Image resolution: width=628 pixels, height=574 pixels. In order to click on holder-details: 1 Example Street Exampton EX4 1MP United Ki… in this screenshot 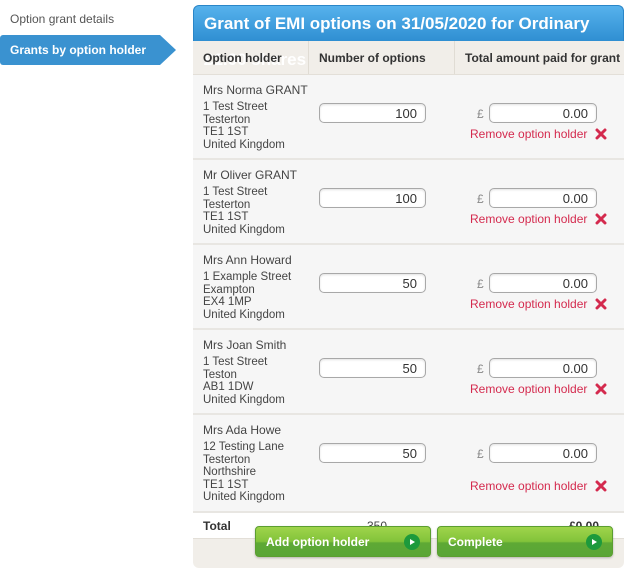, I will do `click(408, 299)`.